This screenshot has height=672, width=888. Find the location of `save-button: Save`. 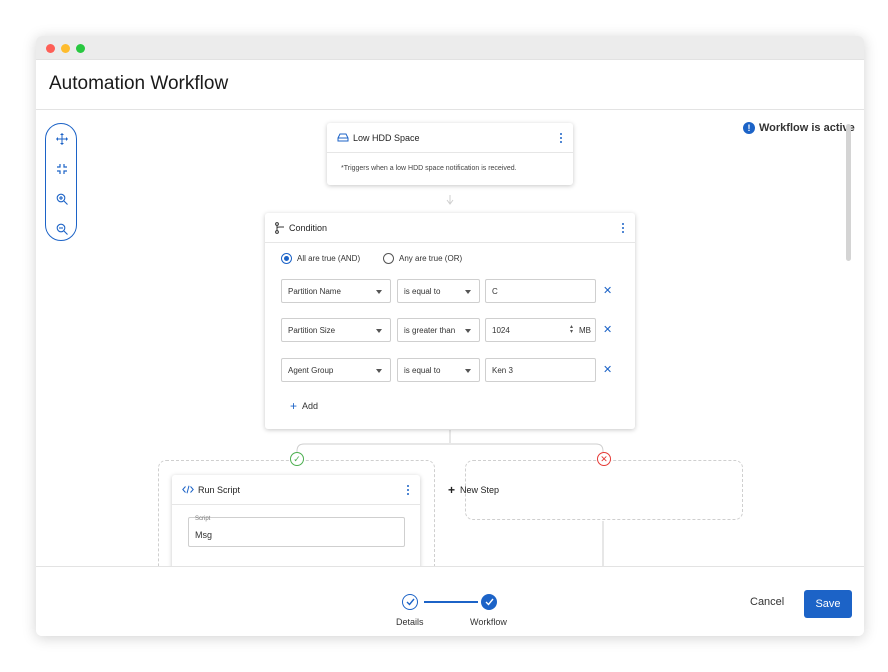

save-button: Save is located at coordinates (828, 604).